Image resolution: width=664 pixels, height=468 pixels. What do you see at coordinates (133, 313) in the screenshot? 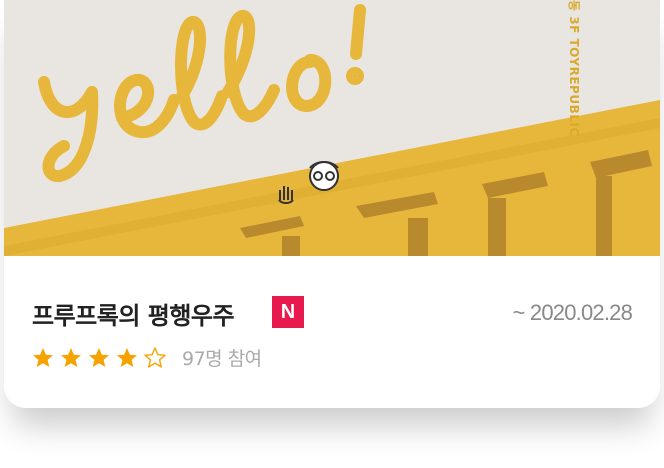
I see `event-title: 프루프록의 평행우주` at bounding box center [133, 313].